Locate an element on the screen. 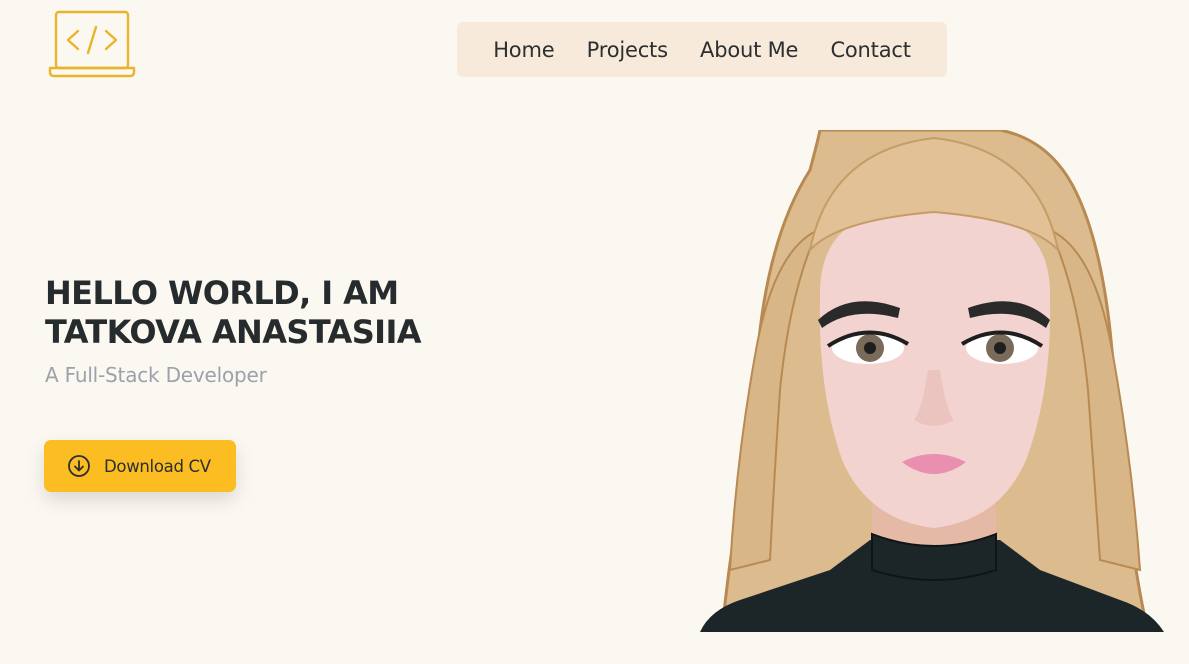 This screenshot has height=664, width=1189. nav-contact-link: Contact is located at coordinates (870, 50).